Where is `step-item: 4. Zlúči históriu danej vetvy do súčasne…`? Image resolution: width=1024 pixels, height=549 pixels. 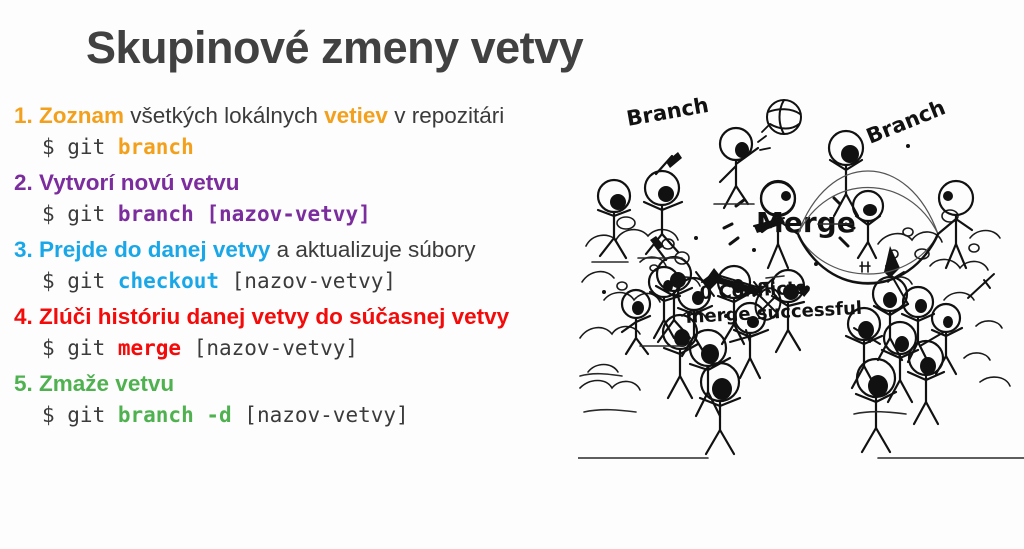
step-item: 4. Zlúči históriu danej vetvy do súčasne… is located at coordinates (309, 332).